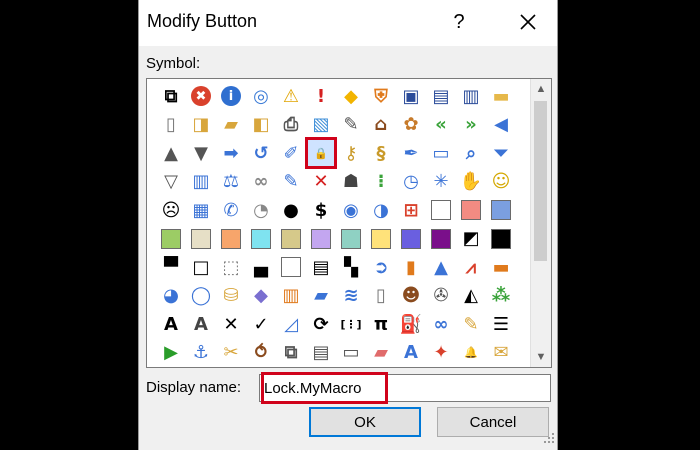  Describe the element at coordinates (381, 324) in the screenshot. I see `pi-icon: π` at that location.